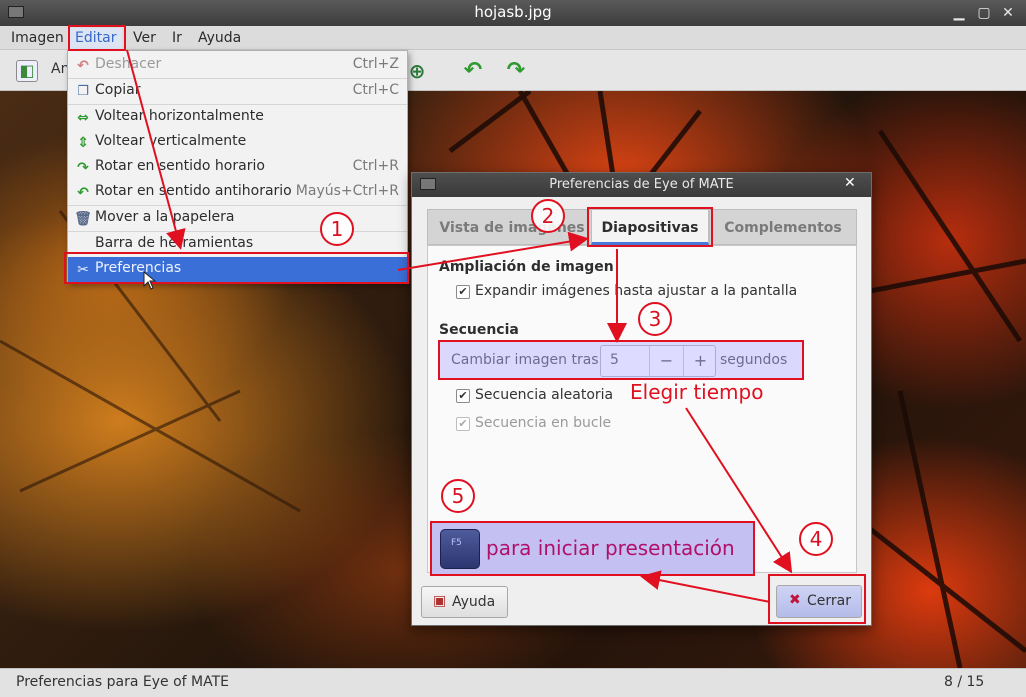 The image size is (1026, 697). I want to click on menu-ayuda: Ayuda, so click(219, 39).